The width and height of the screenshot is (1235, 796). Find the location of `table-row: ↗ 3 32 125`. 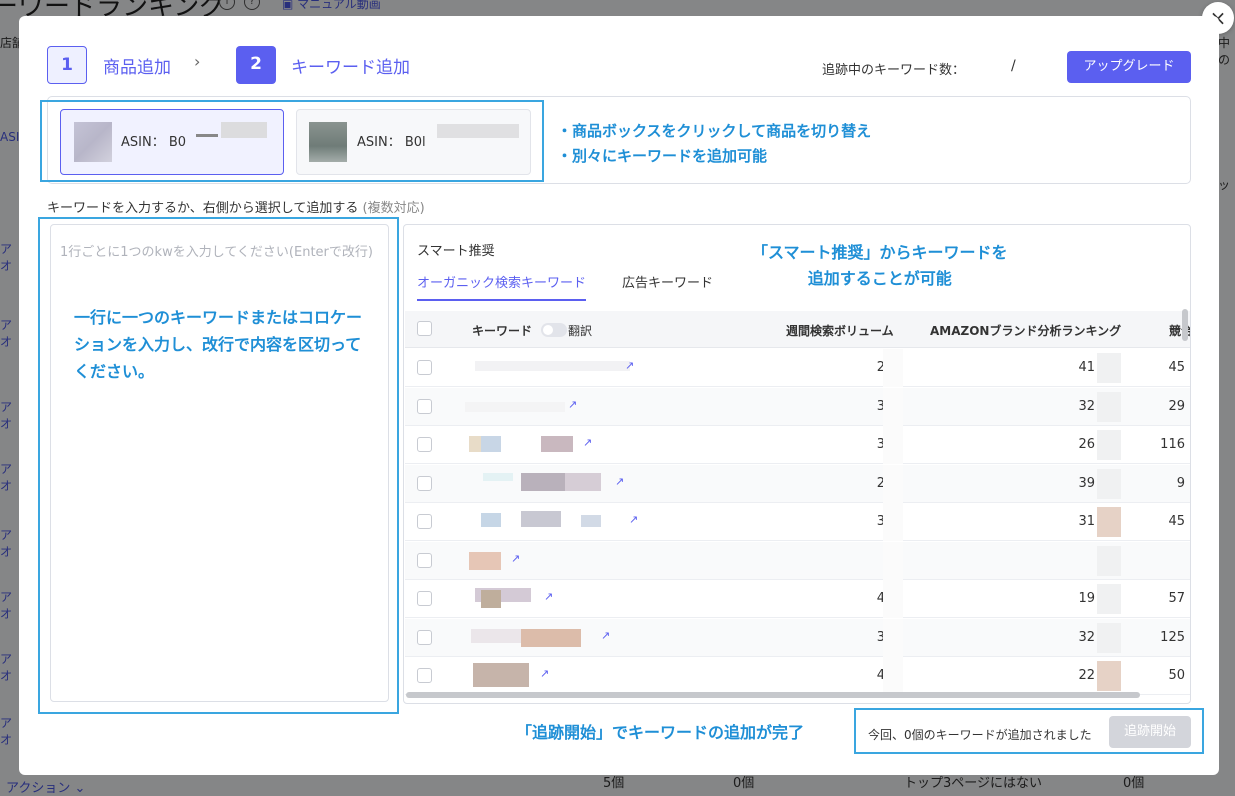

table-row: ↗ 3 32 125 is located at coordinates (797, 637).